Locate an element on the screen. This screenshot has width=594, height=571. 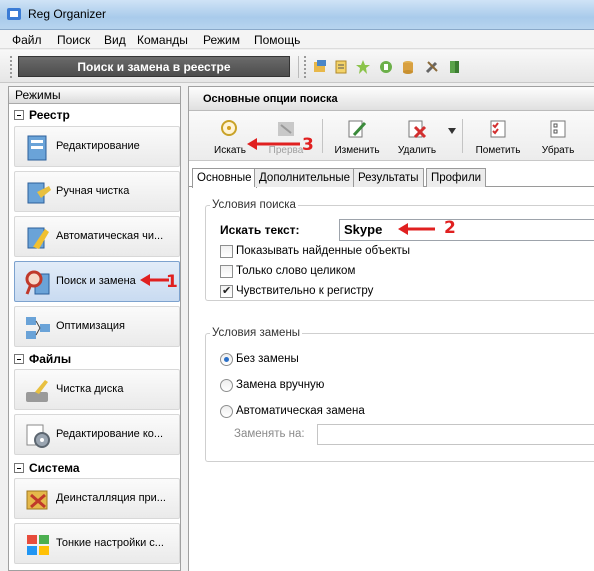
search-conditions-legend: Условия поиска is located at coordinates (254, 205).